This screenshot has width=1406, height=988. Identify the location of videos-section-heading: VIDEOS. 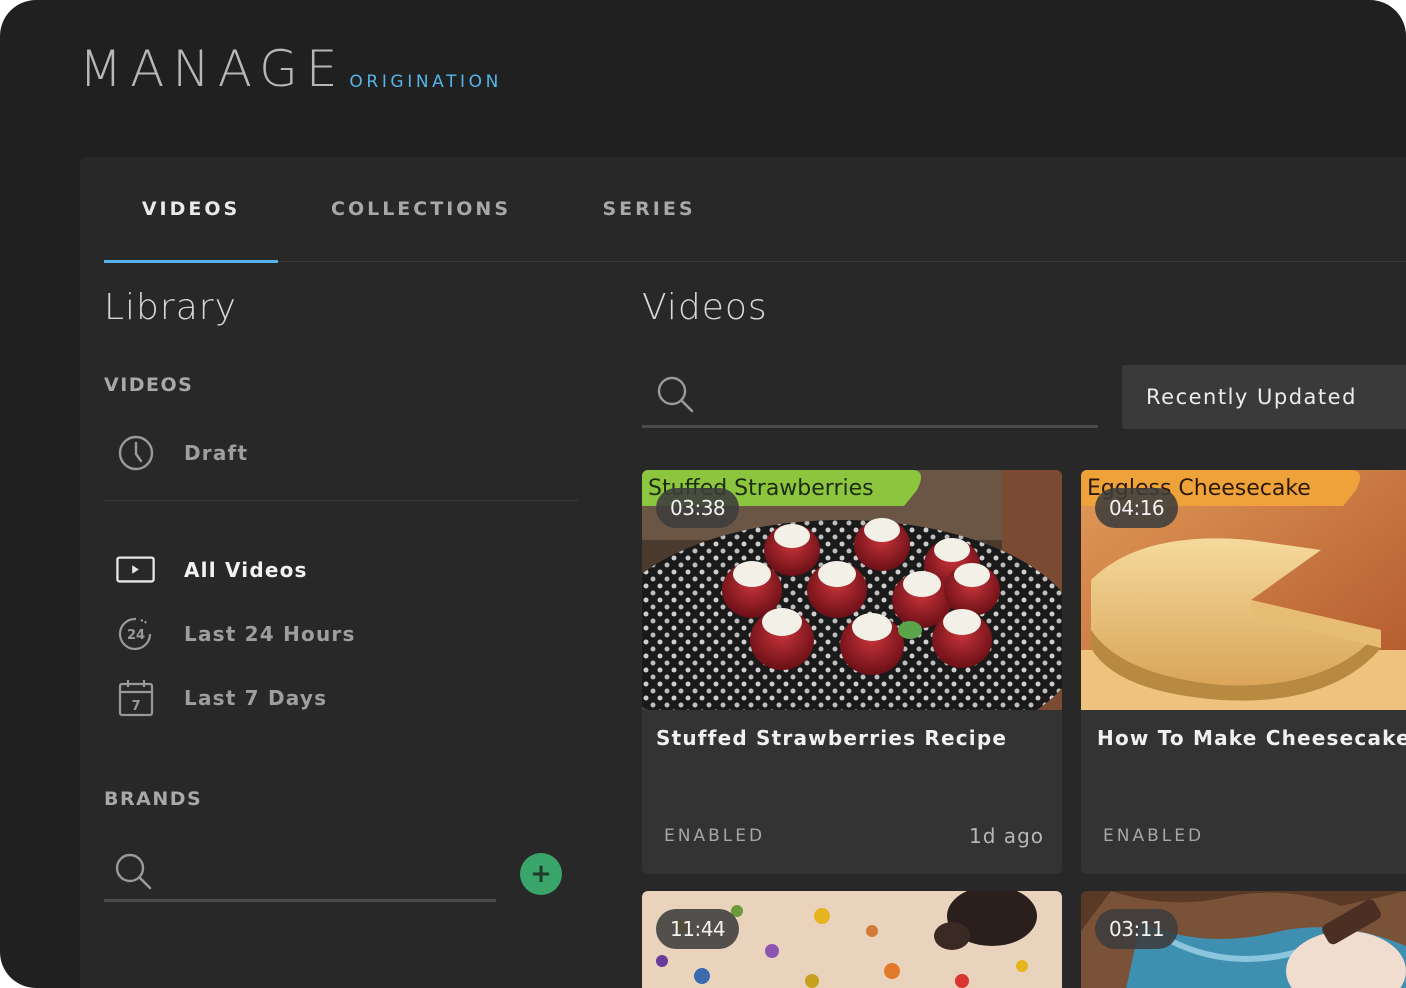
(149, 385).